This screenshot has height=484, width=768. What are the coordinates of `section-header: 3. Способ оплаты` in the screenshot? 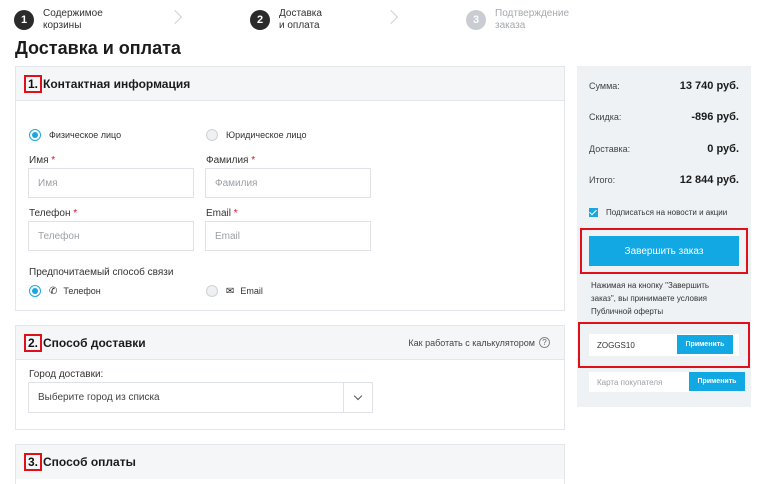 It's located at (290, 462).